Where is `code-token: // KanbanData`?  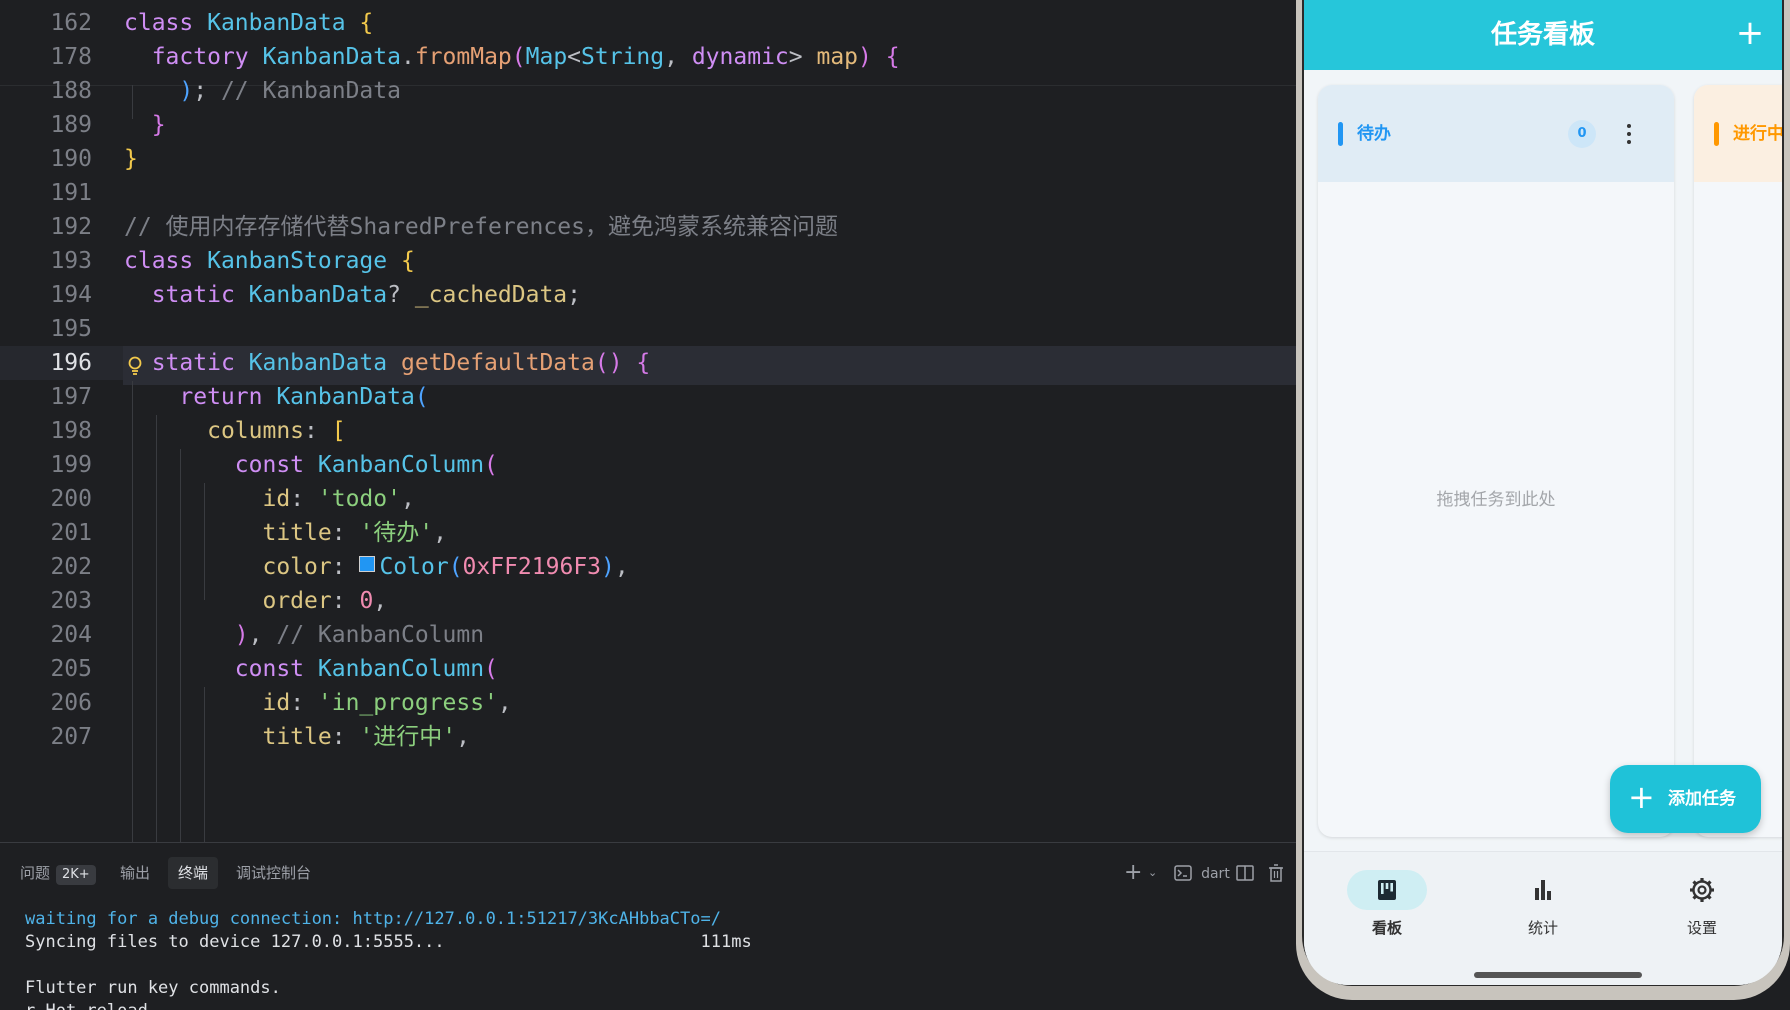
code-token: // KanbanData is located at coordinates (310, 91).